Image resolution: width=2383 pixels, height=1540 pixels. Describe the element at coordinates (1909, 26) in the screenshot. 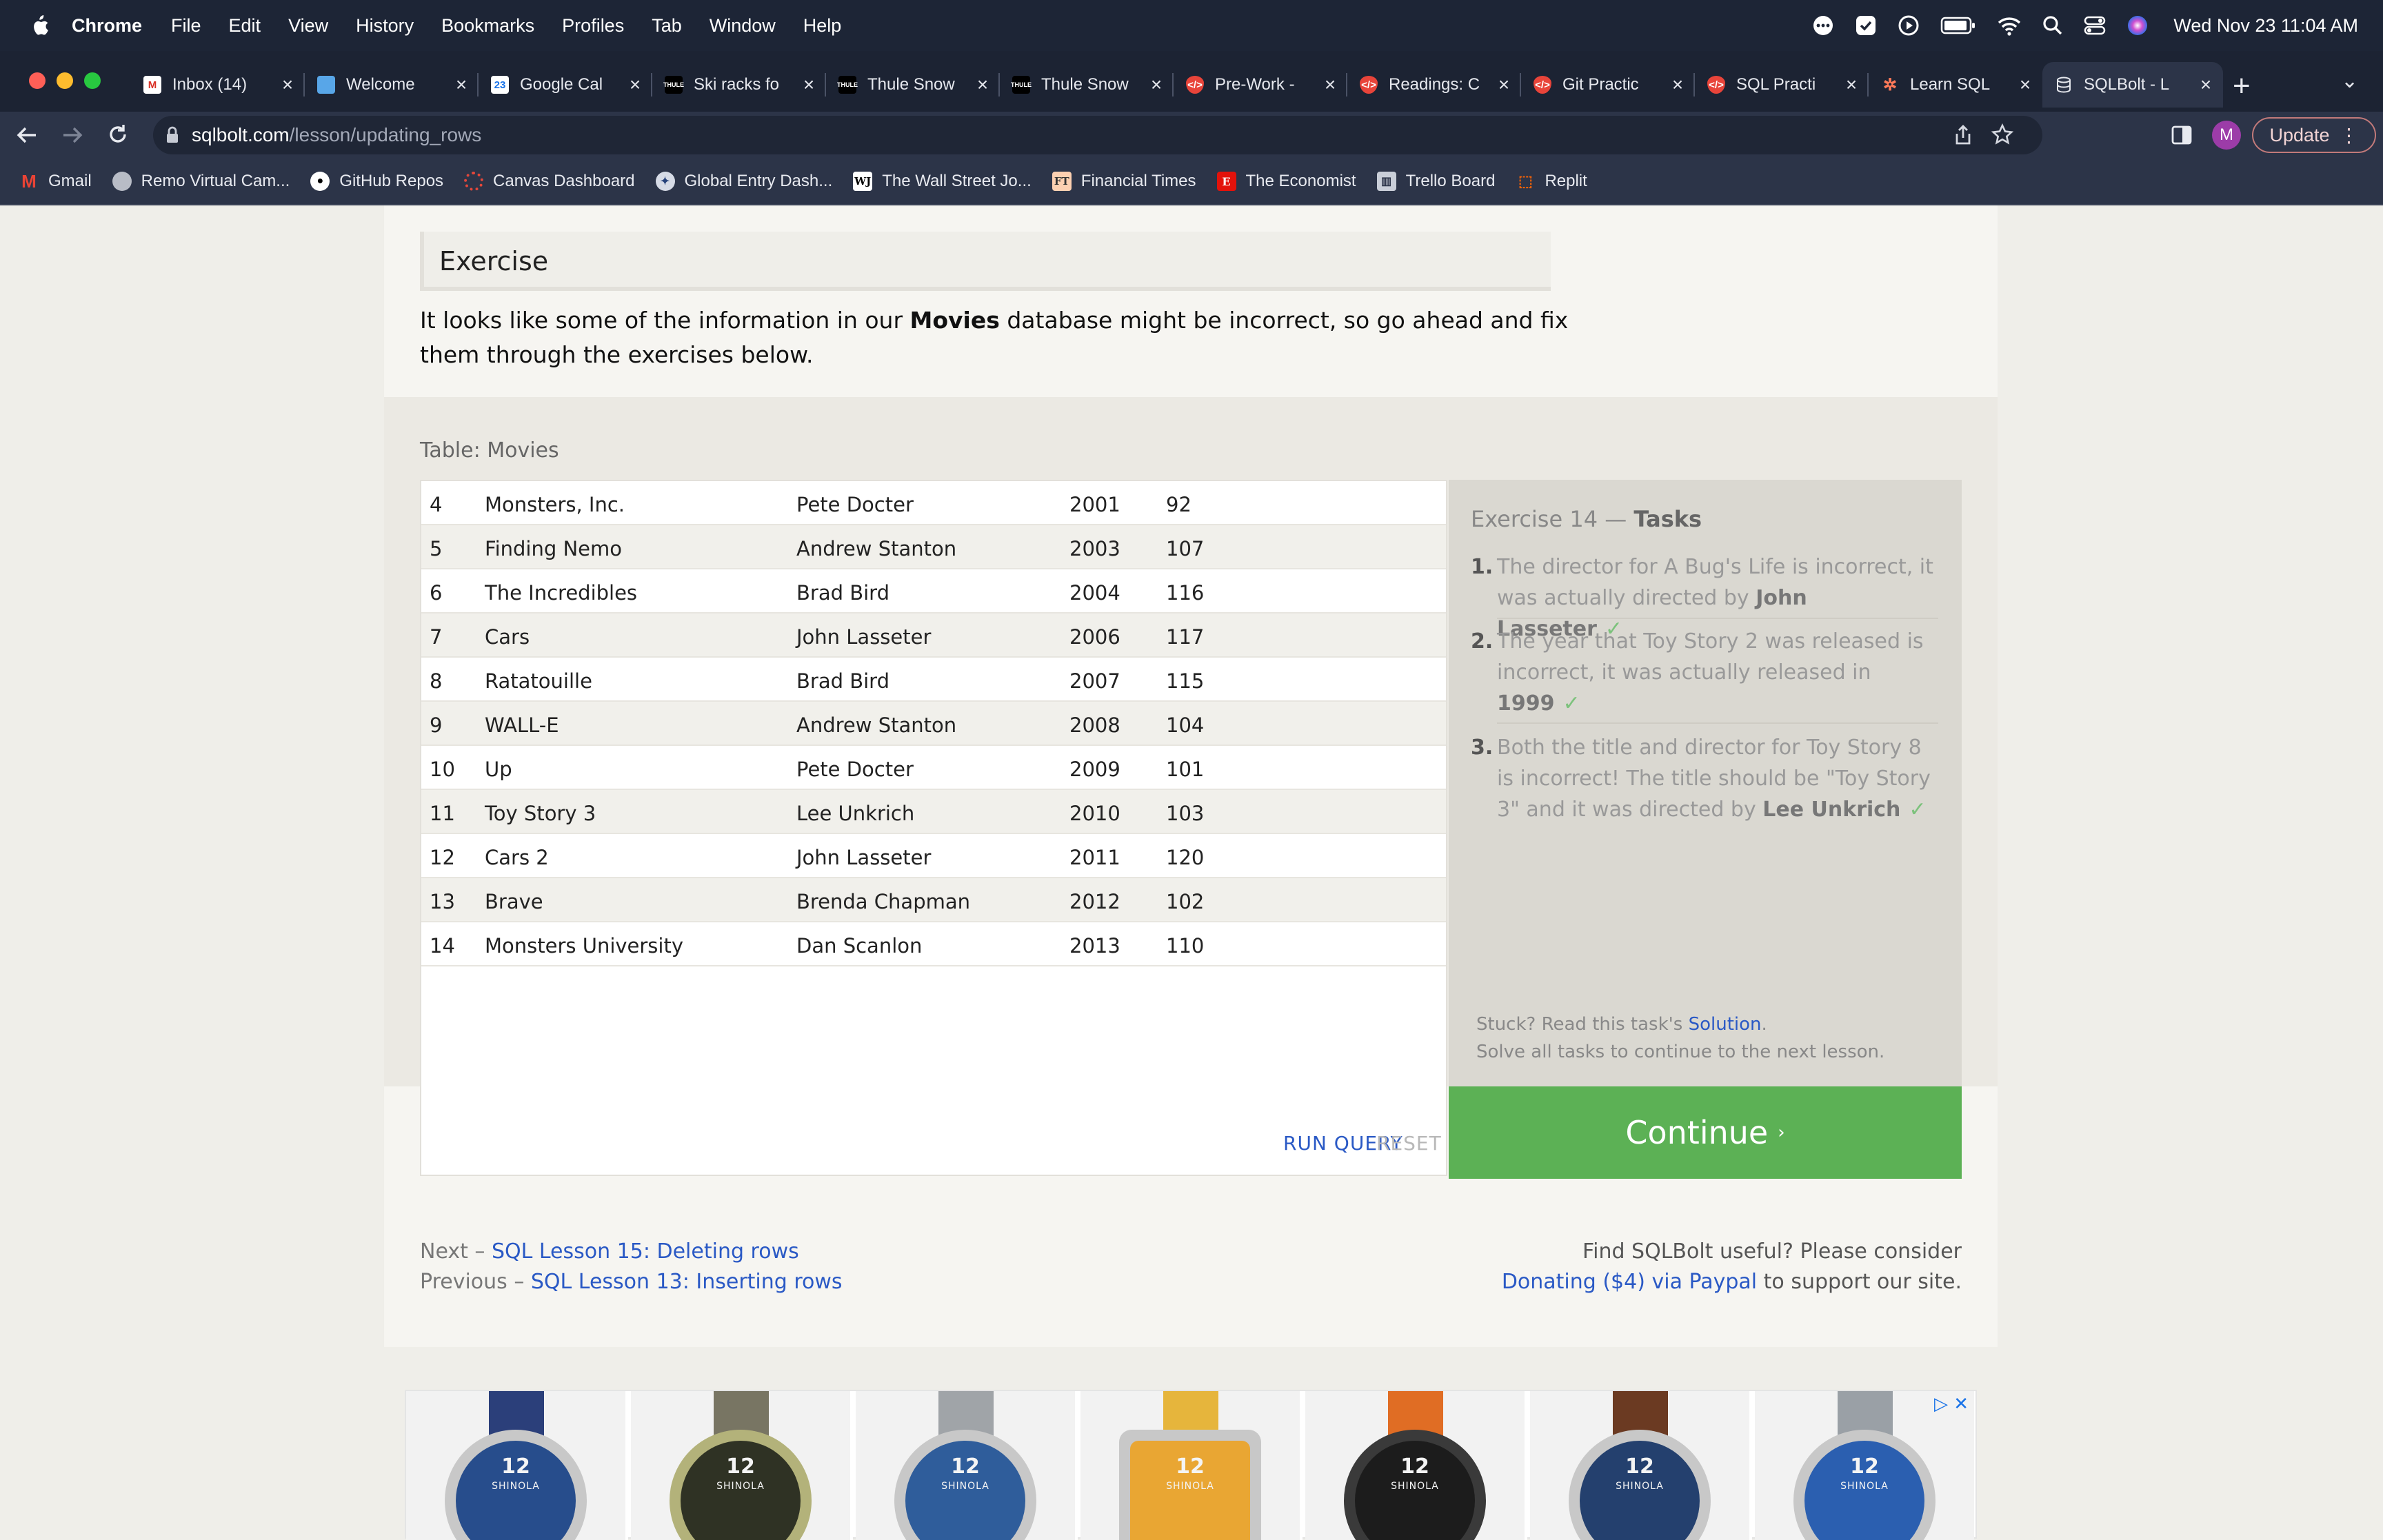

I see `play-icon` at that location.